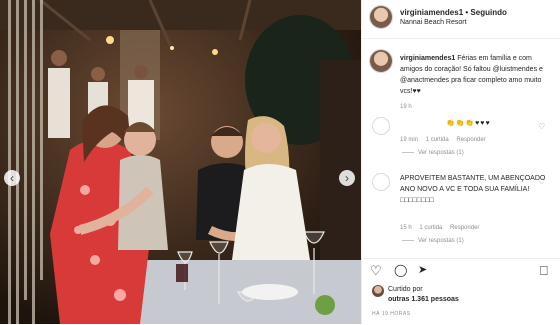 The image size is (560, 325). Describe the element at coordinates (381, 61) in the screenshot. I see `caption-avatar` at that location.